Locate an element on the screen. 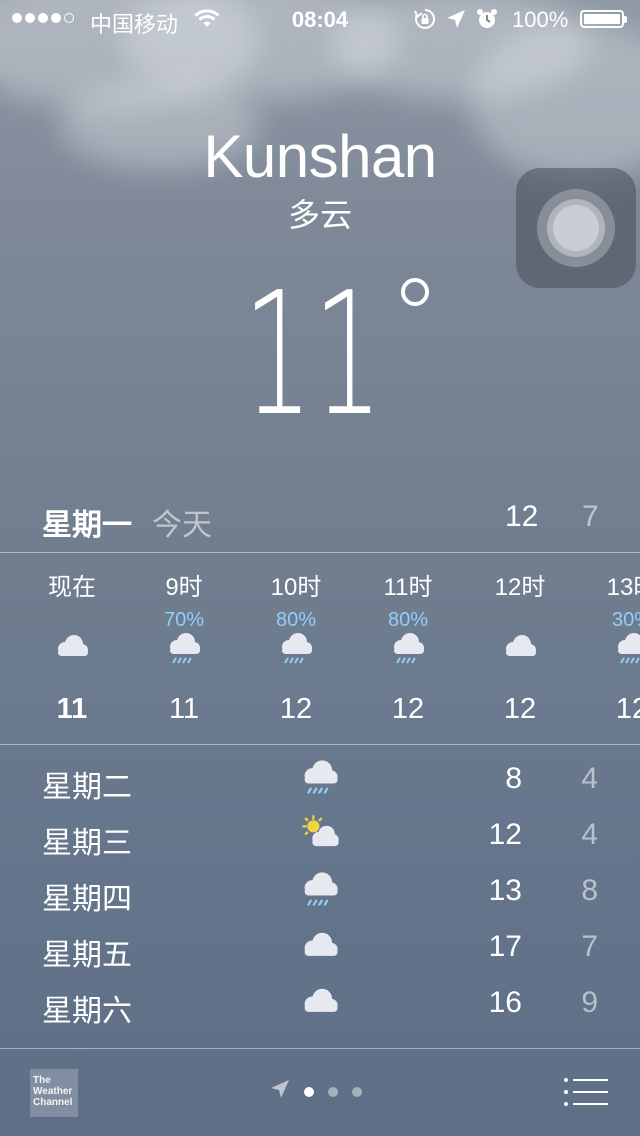 This screenshot has height=1136, width=640. page-indicator is located at coordinates (316, 1091).